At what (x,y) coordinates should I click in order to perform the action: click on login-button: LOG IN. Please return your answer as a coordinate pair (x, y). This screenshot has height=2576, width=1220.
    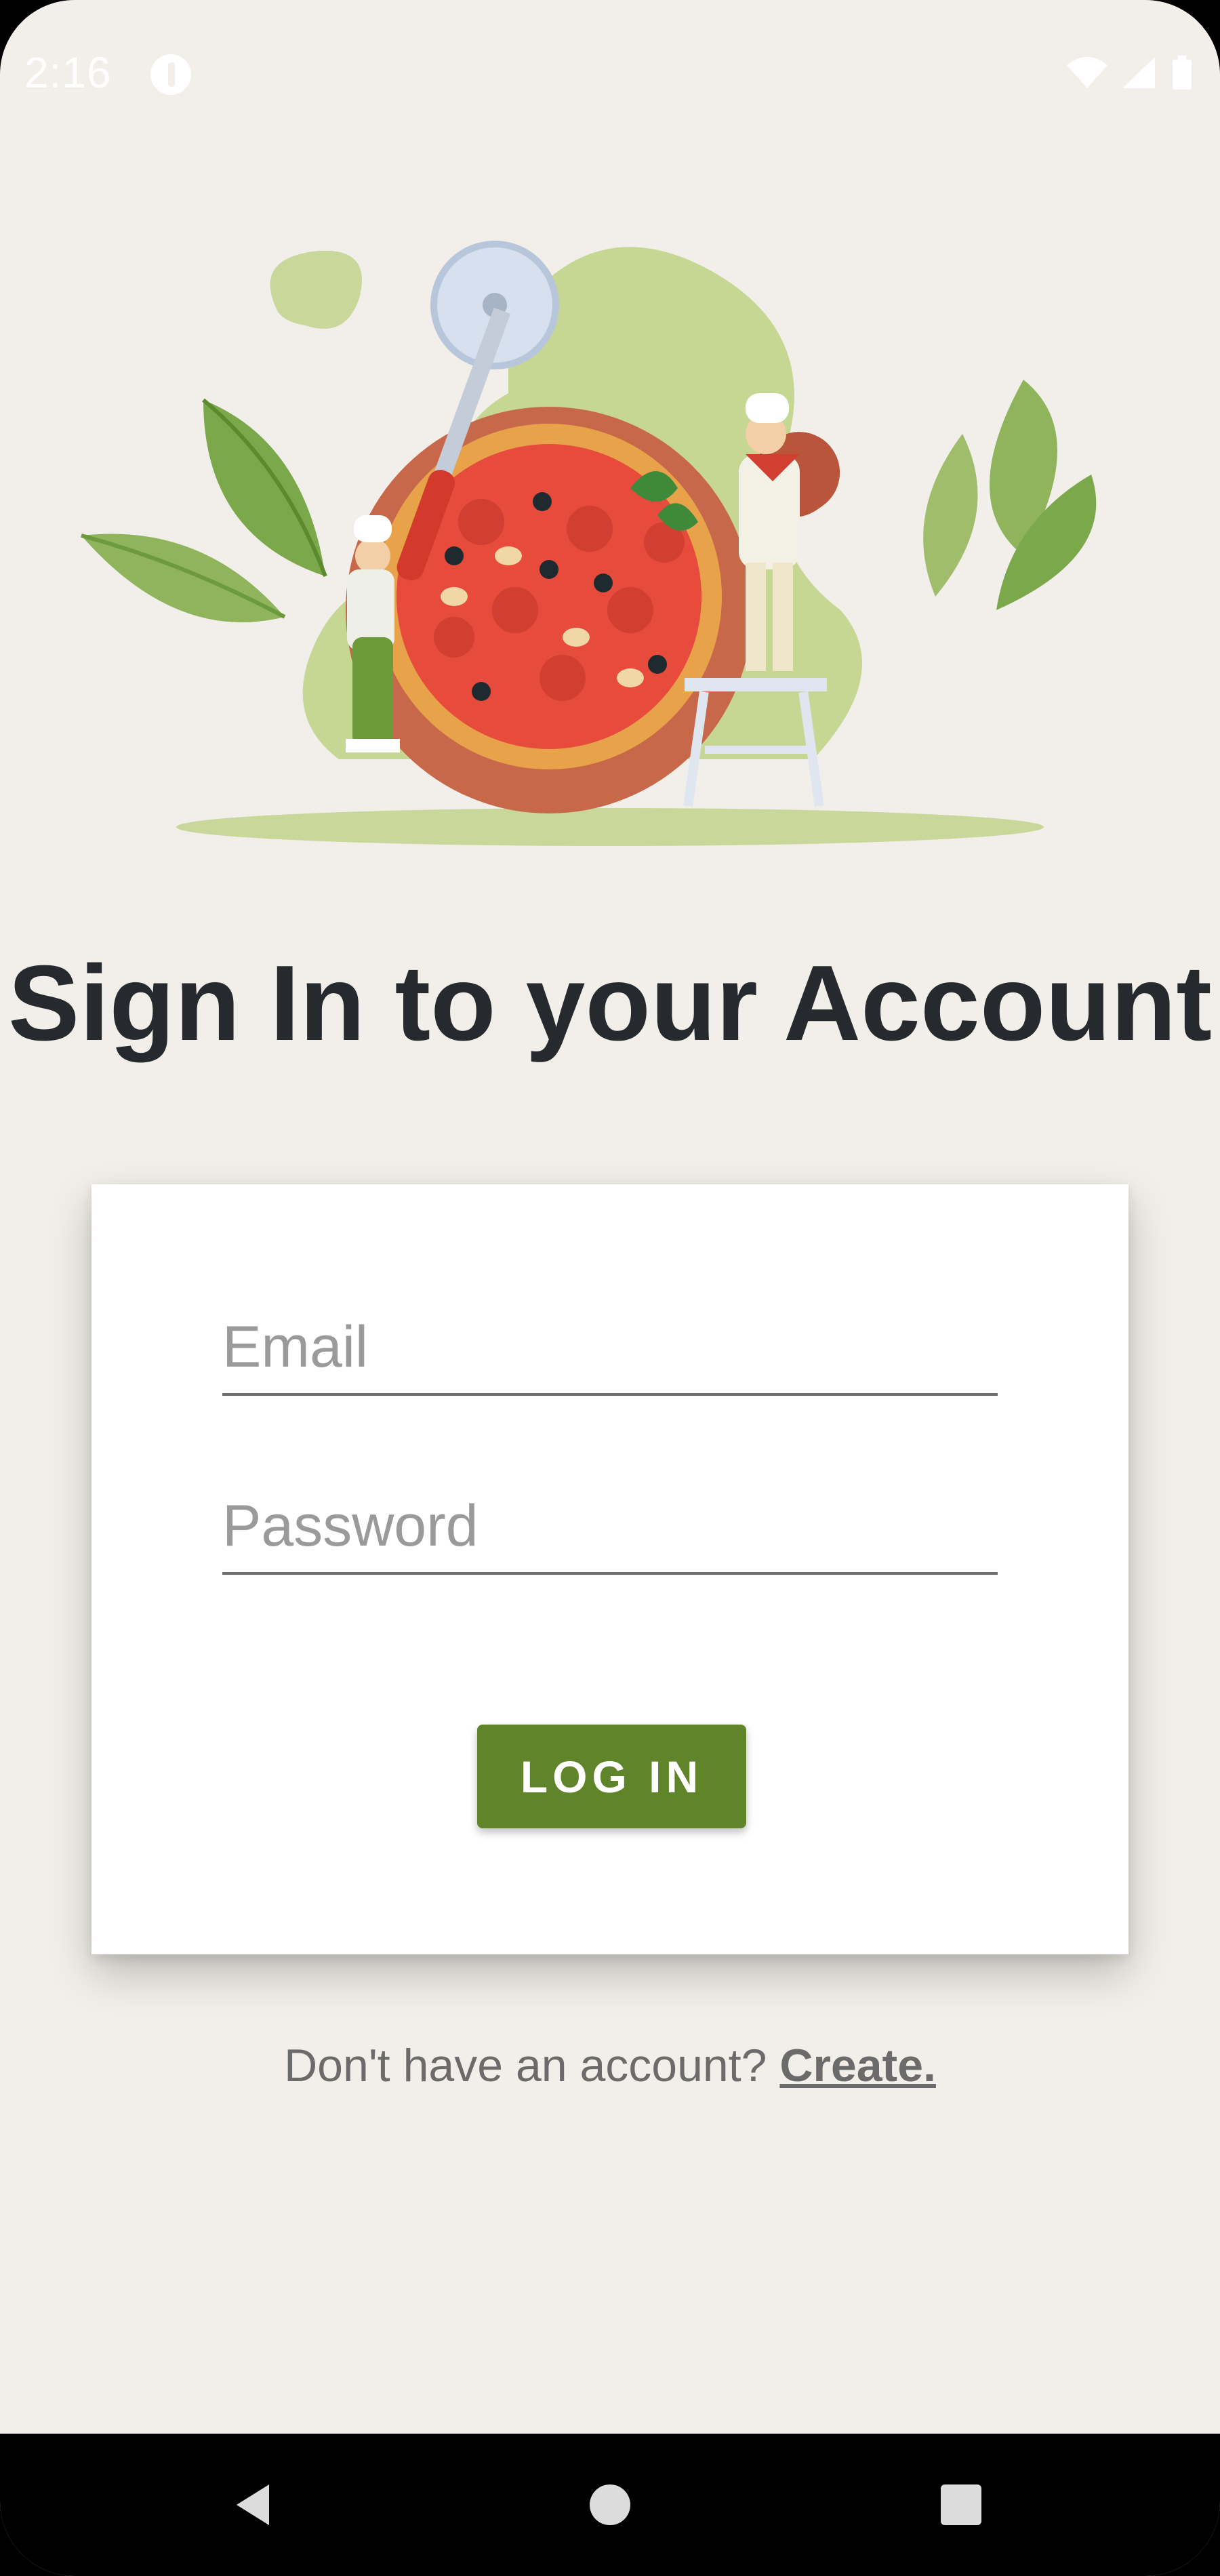
    Looking at the image, I should click on (612, 1776).